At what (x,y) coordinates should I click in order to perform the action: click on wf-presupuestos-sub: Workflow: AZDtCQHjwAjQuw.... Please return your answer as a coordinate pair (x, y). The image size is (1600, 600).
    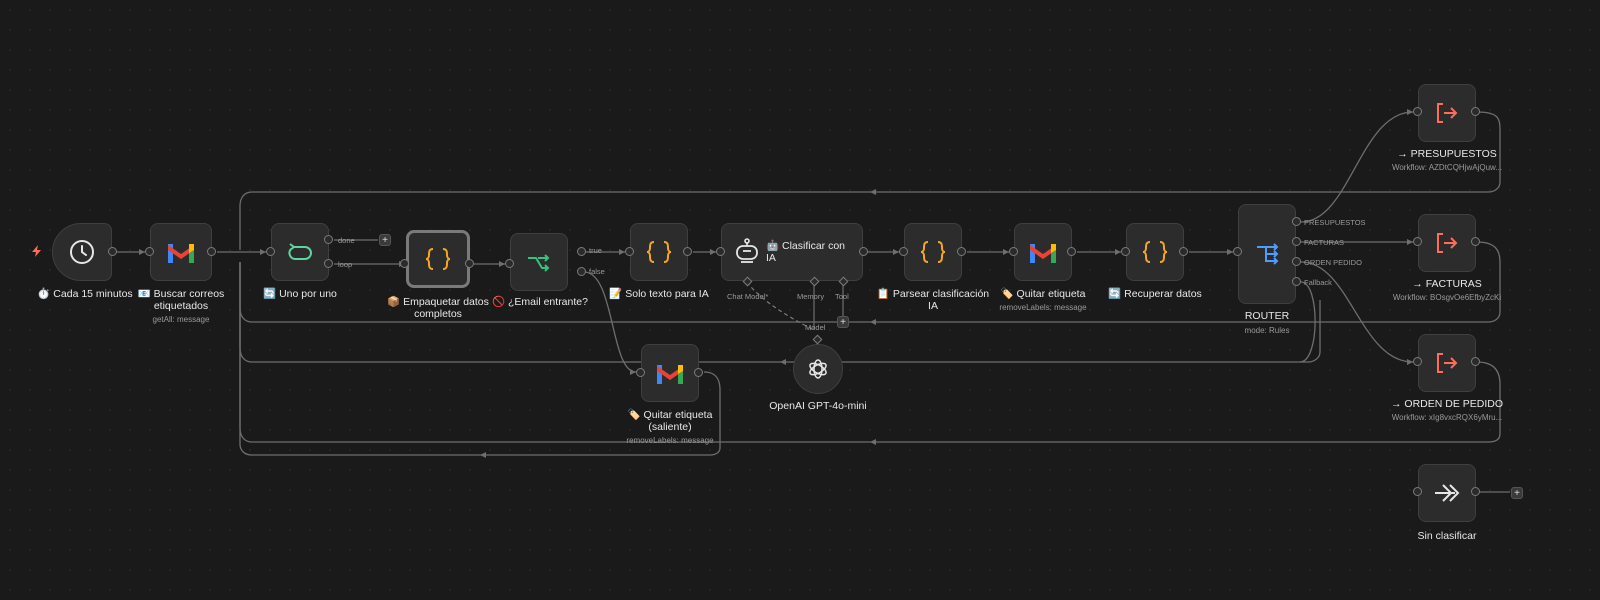
    Looking at the image, I should click on (1447, 167).